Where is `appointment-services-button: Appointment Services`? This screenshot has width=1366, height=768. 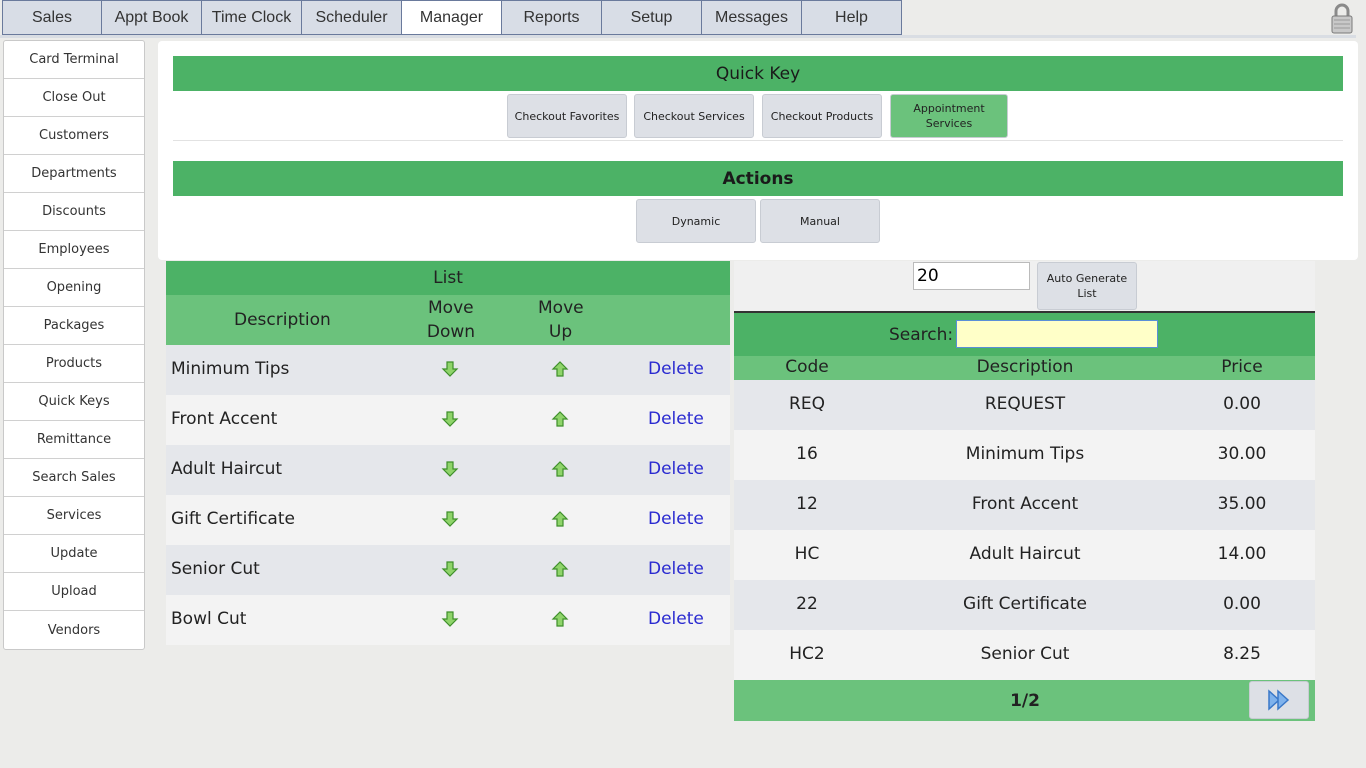 appointment-services-button: Appointment Services is located at coordinates (949, 116).